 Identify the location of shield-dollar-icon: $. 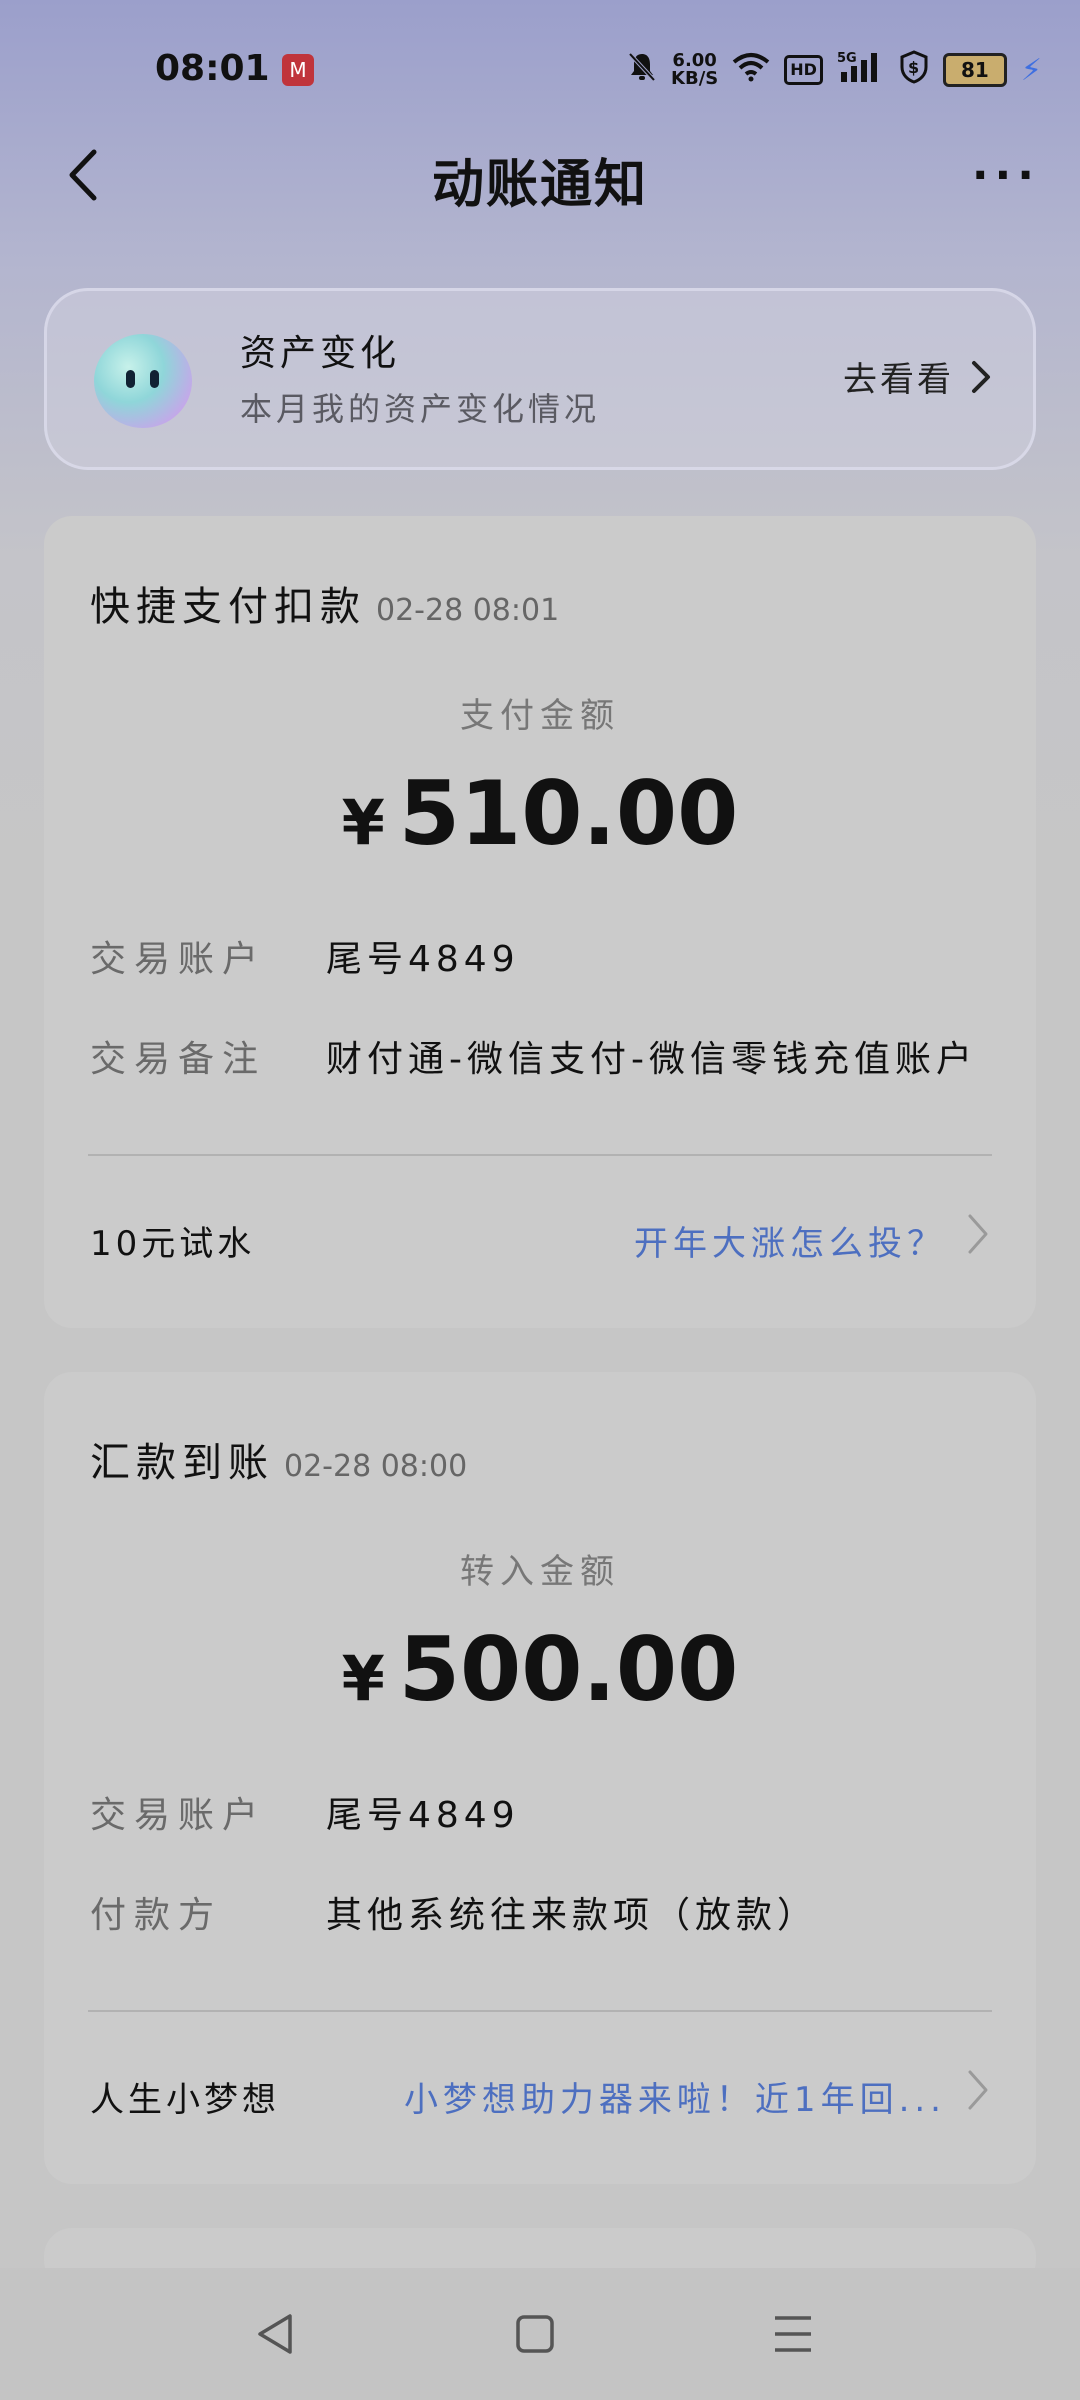
(914, 70).